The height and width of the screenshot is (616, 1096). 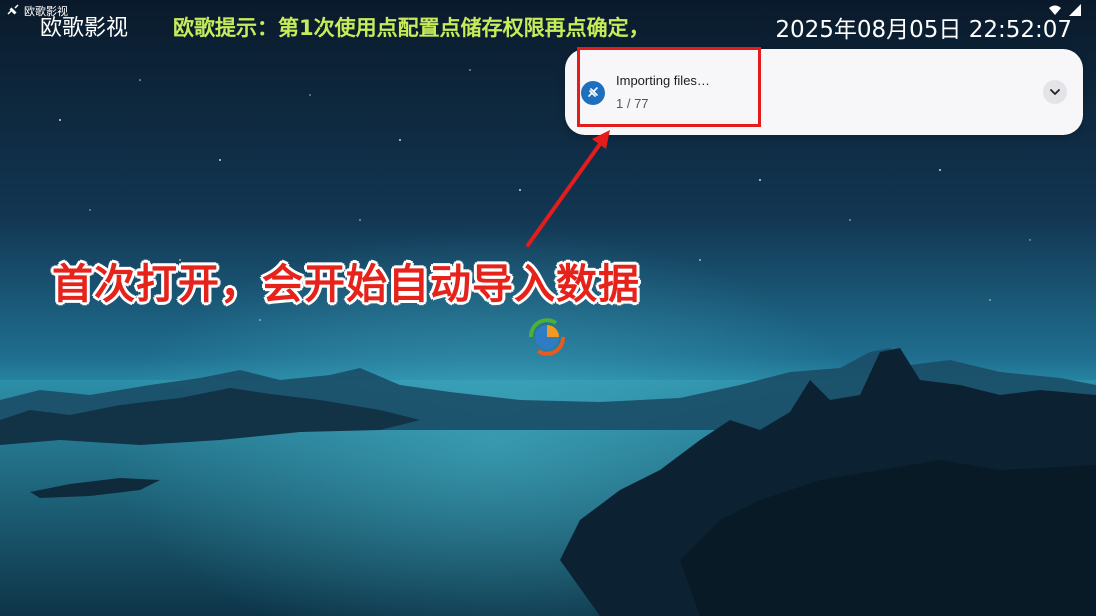 What do you see at coordinates (84, 28) in the screenshot?
I see `app-title: 欧歌影视` at bounding box center [84, 28].